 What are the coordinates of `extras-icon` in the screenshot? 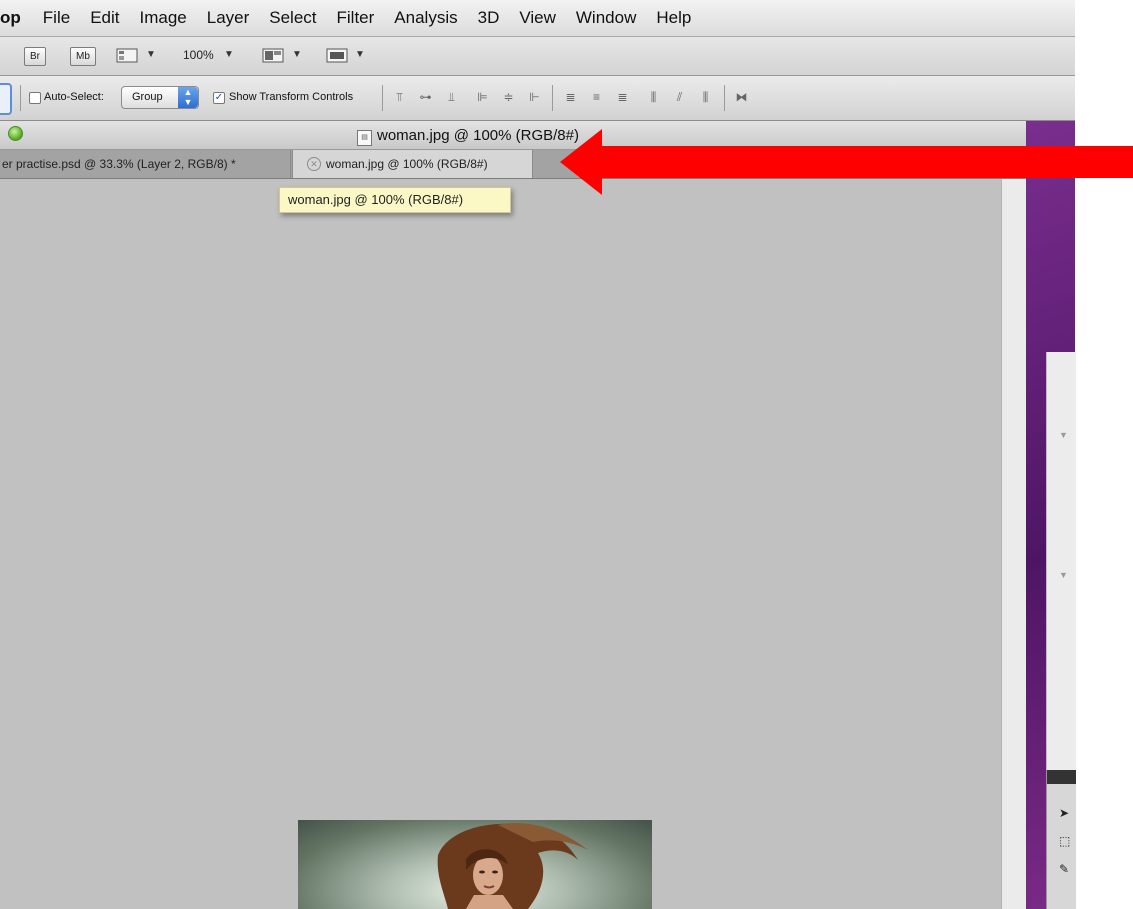 It's located at (127, 55).